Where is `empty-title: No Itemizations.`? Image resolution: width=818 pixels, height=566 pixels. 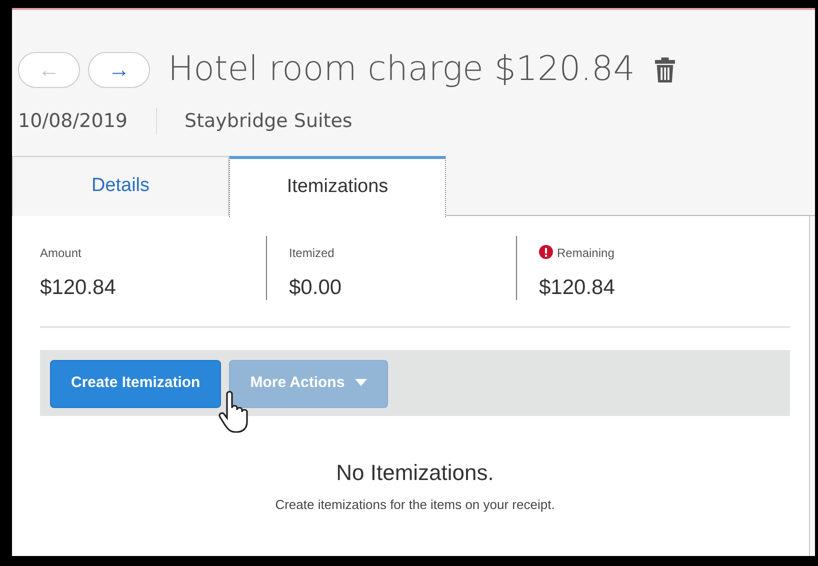 empty-title: No Itemizations. is located at coordinates (415, 472).